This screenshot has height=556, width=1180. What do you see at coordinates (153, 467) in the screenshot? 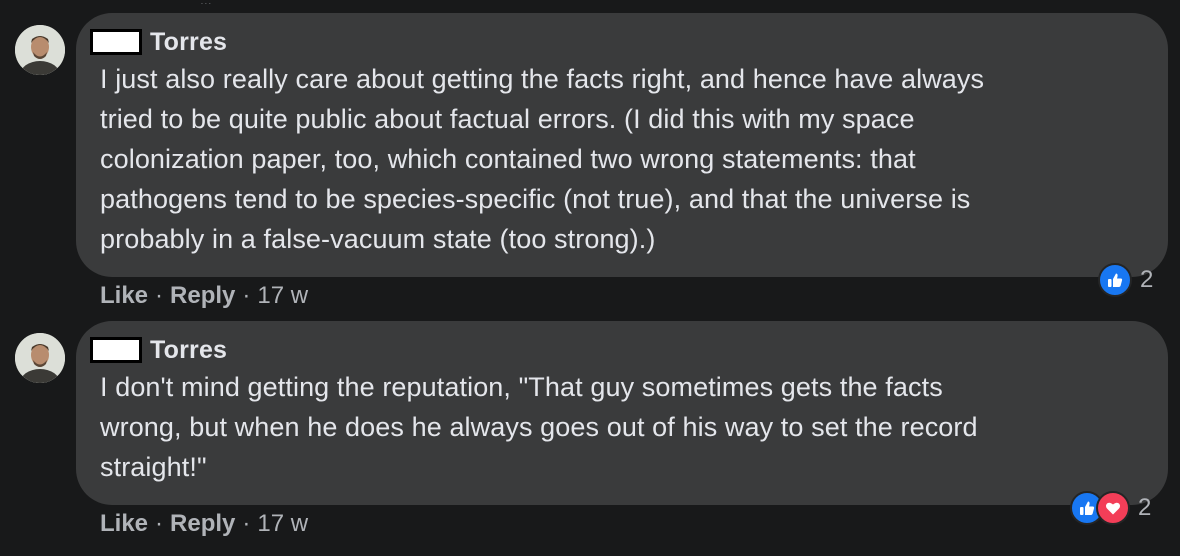
I see `comment-text-line: straight!"` at bounding box center [153, 467].